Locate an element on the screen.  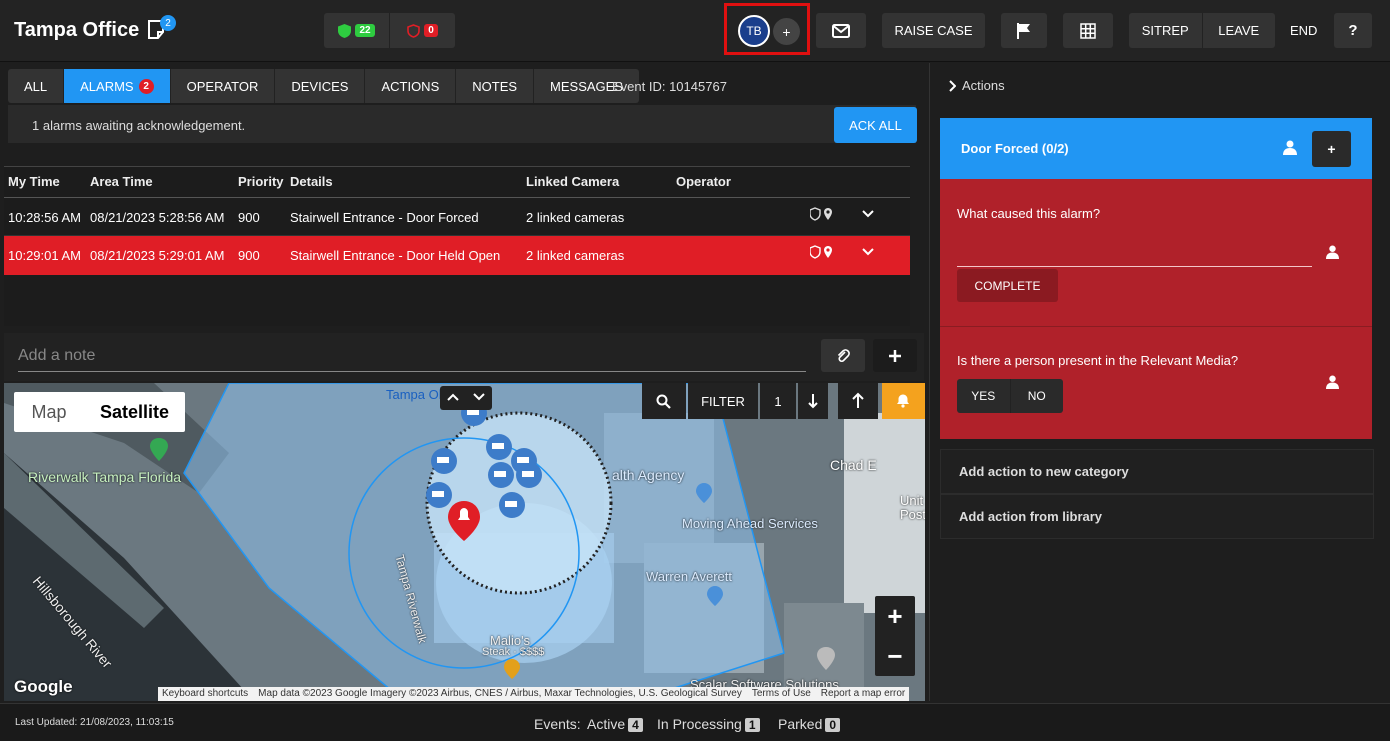
cell-details: Stairwell Entrance - Door Held Open is located at coordinates (395, 255).